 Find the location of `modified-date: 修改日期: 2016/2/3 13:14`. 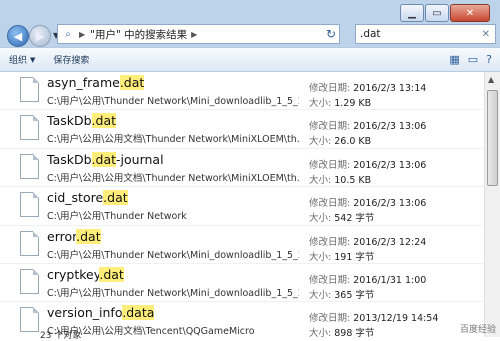

modified-date: 修改日期: 2016/2/3 13:14 is located at coordinates (367, 87).